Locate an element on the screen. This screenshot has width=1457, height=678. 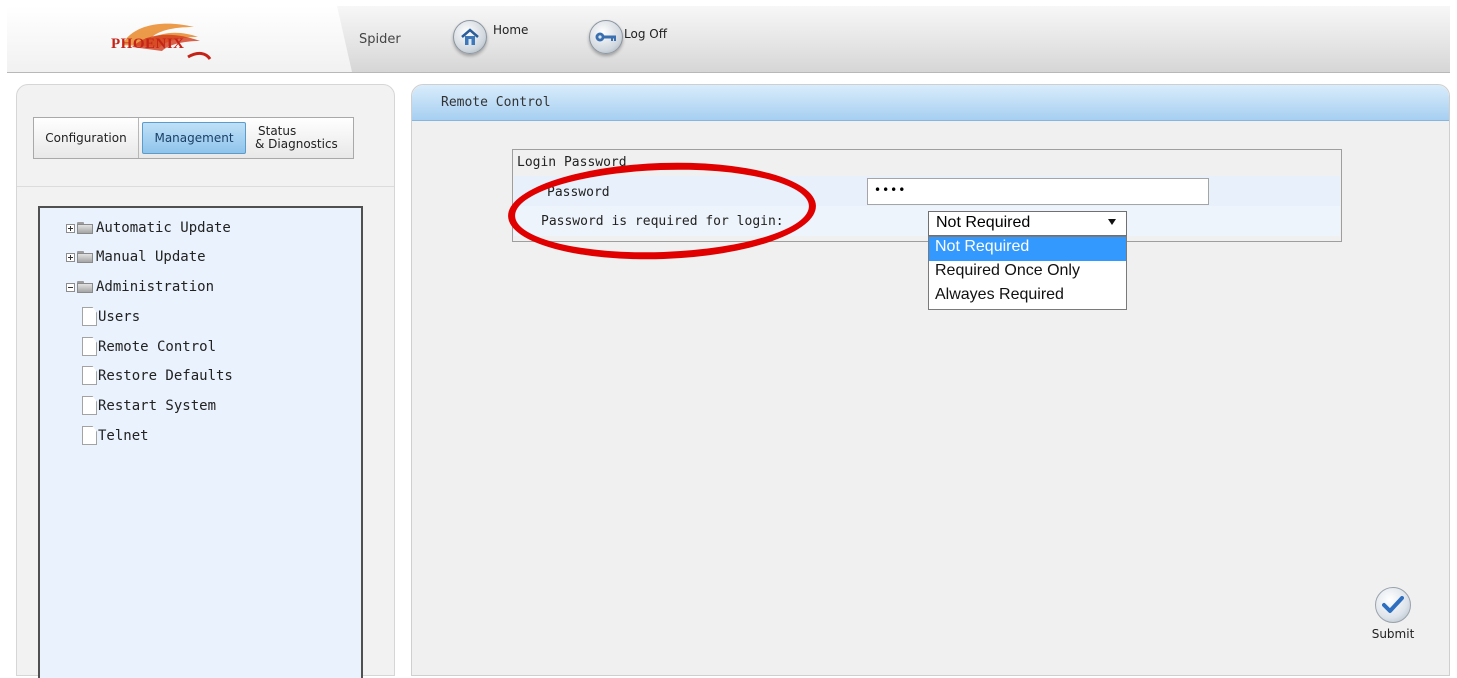
tree-item-users: Users is located at coordinates (111, 316).